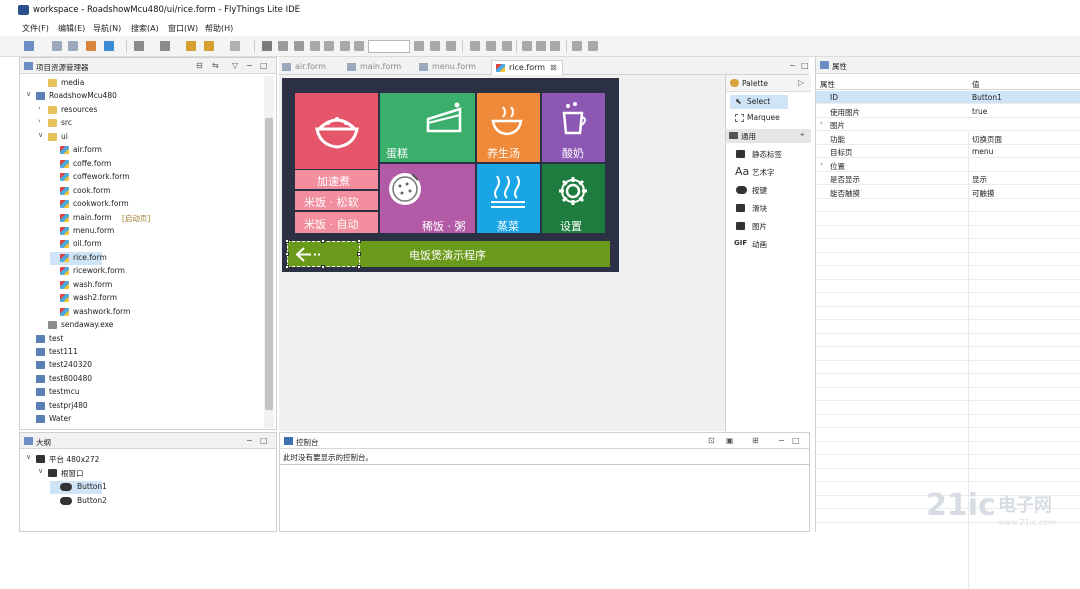 The width and height of the screenshot is (1080, 589). Describe the element at coordinates (150, 312) in the screenshot. I see `tree-item: washwork.form` at that location.